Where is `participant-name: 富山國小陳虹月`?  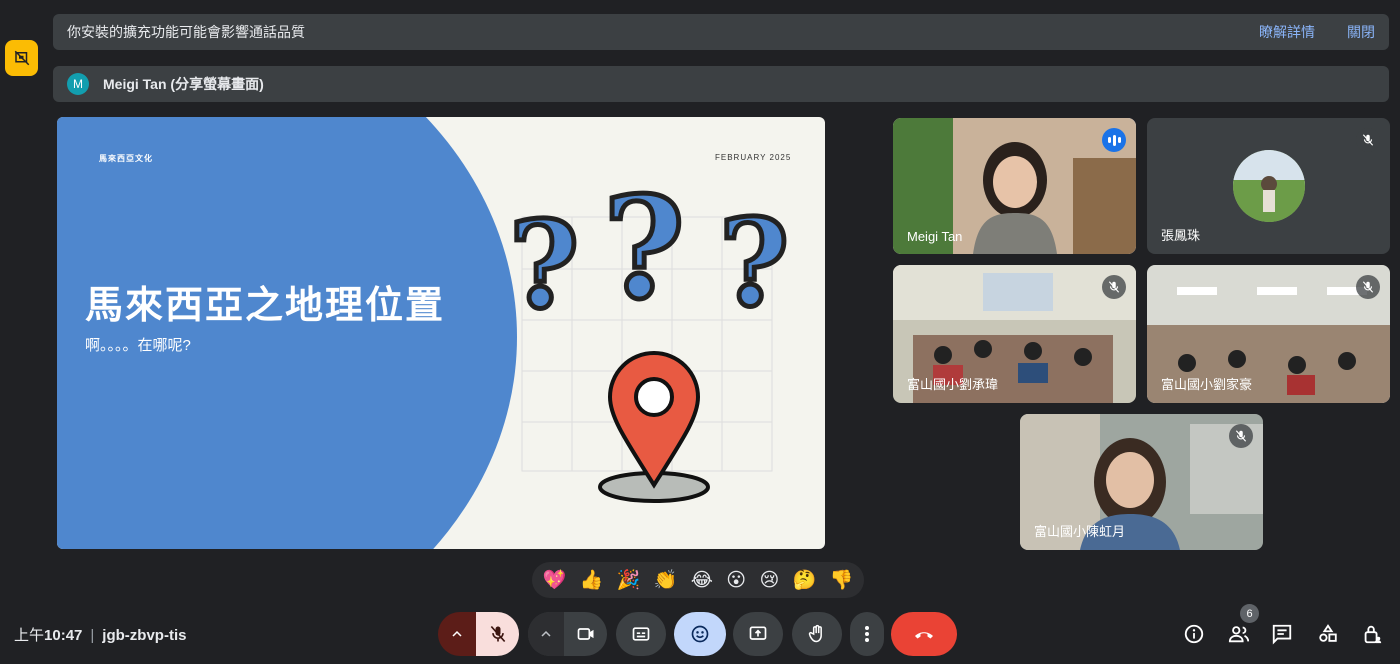
participant-name: 富山國小陳虹月 is located at coordinates (1080, 531).